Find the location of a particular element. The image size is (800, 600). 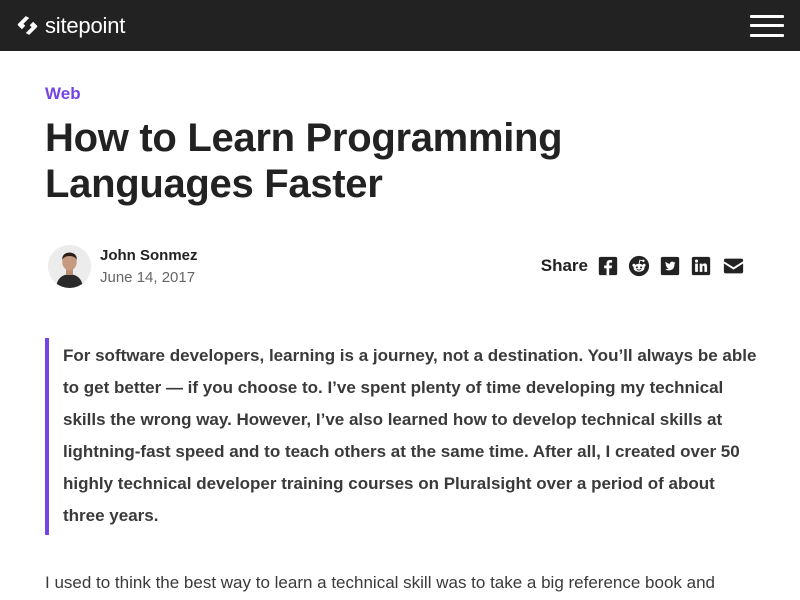

category-link: Web is located at coordinates (63, 94).